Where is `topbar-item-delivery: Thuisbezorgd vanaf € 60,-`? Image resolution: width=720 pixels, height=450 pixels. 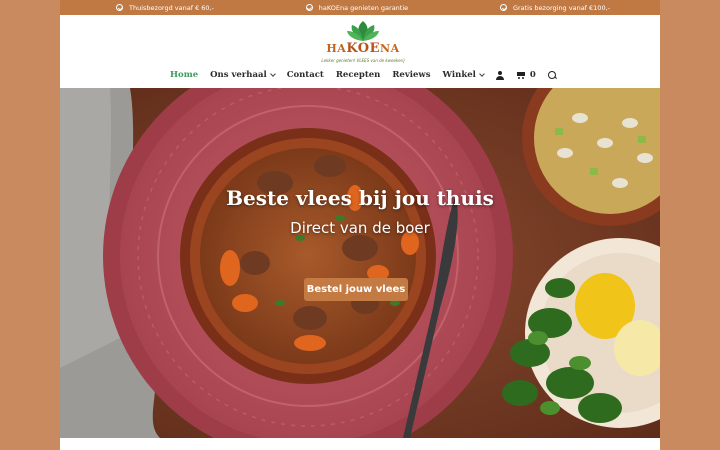 topbar-item-delivery: Thuisbezorgd vanaf € 60,- is located at coordinates (165, 8).